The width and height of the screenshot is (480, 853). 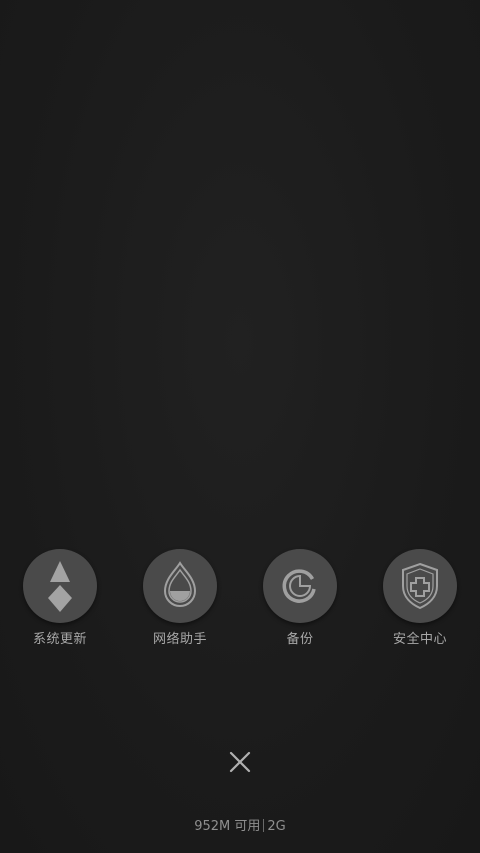 I want to click on app-network-assistant: 网络助手, so click(x=180, y=598).